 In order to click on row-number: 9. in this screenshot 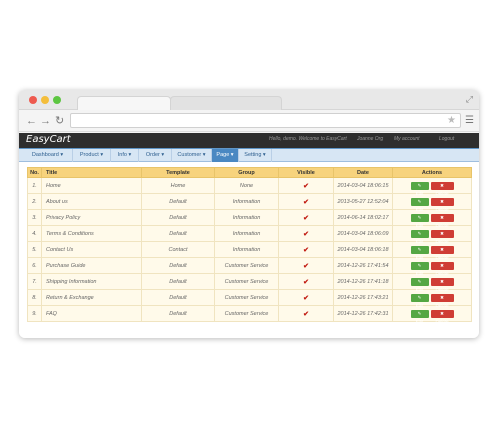, I will do `click(34, 313)`.